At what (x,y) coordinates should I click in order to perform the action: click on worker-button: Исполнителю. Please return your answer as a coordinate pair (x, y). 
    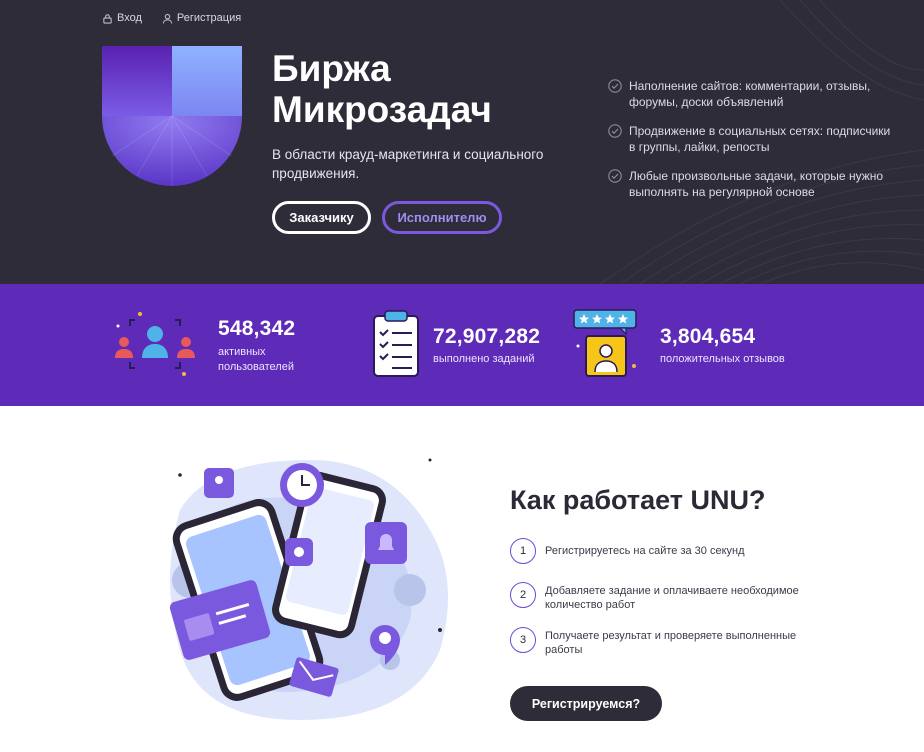
    Looking at the image, I should click on (442, 217).